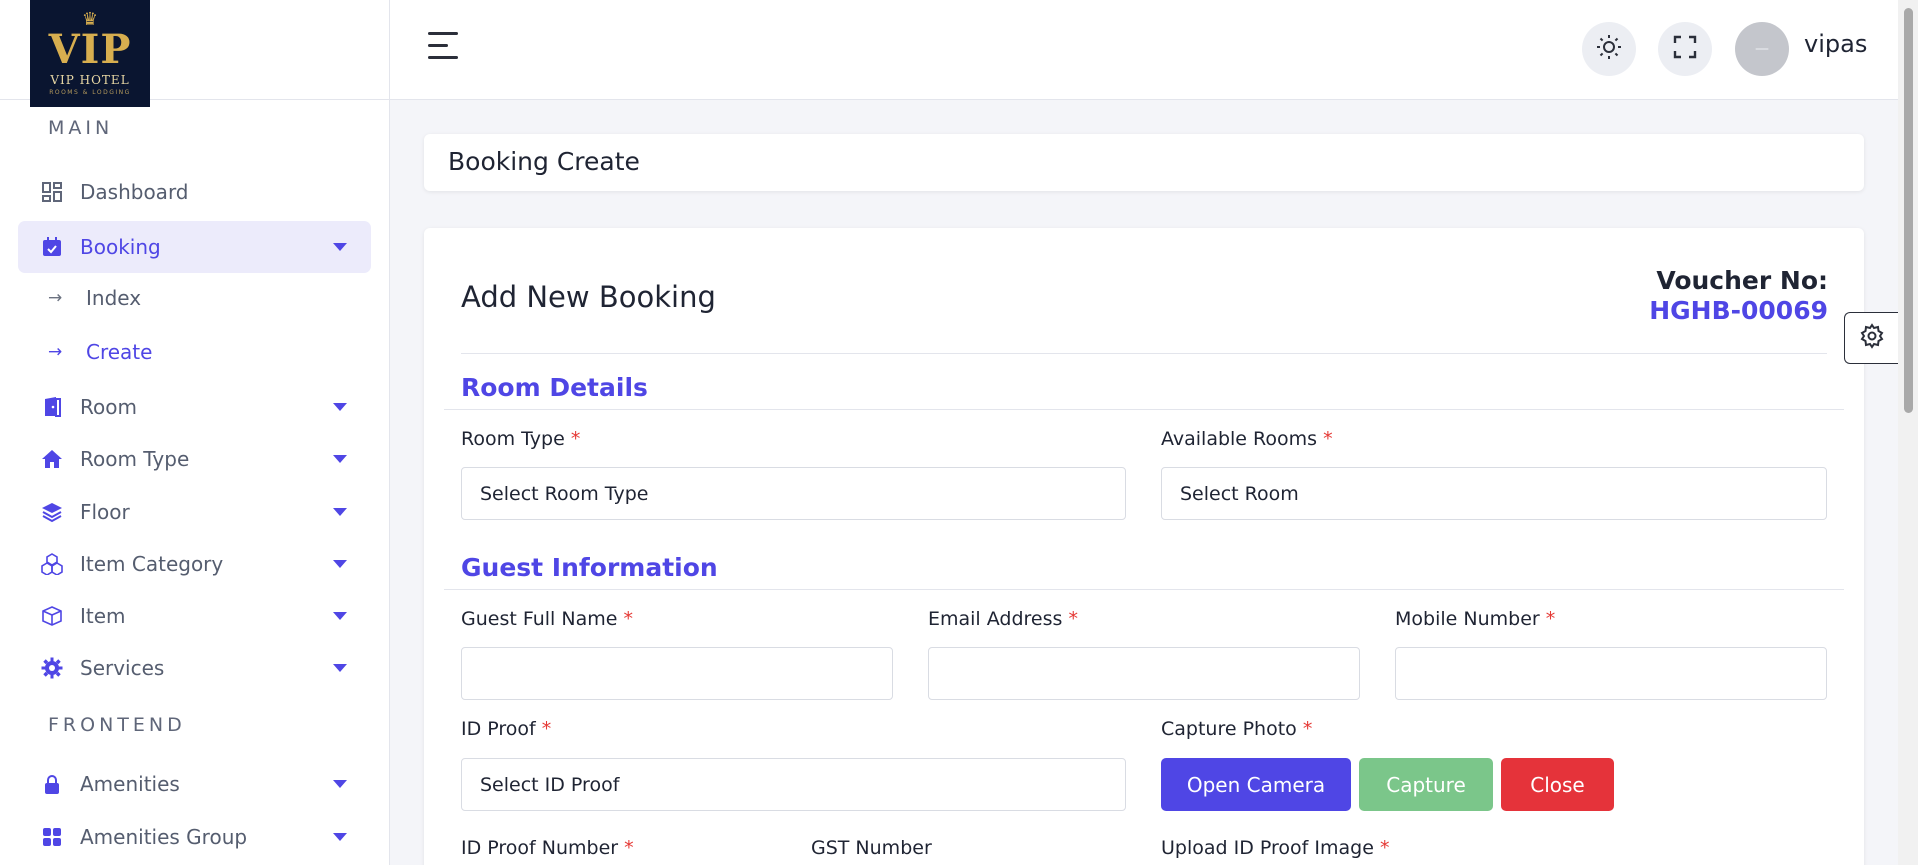  I want to click on top-header: — vipas, so click(1144, 50).